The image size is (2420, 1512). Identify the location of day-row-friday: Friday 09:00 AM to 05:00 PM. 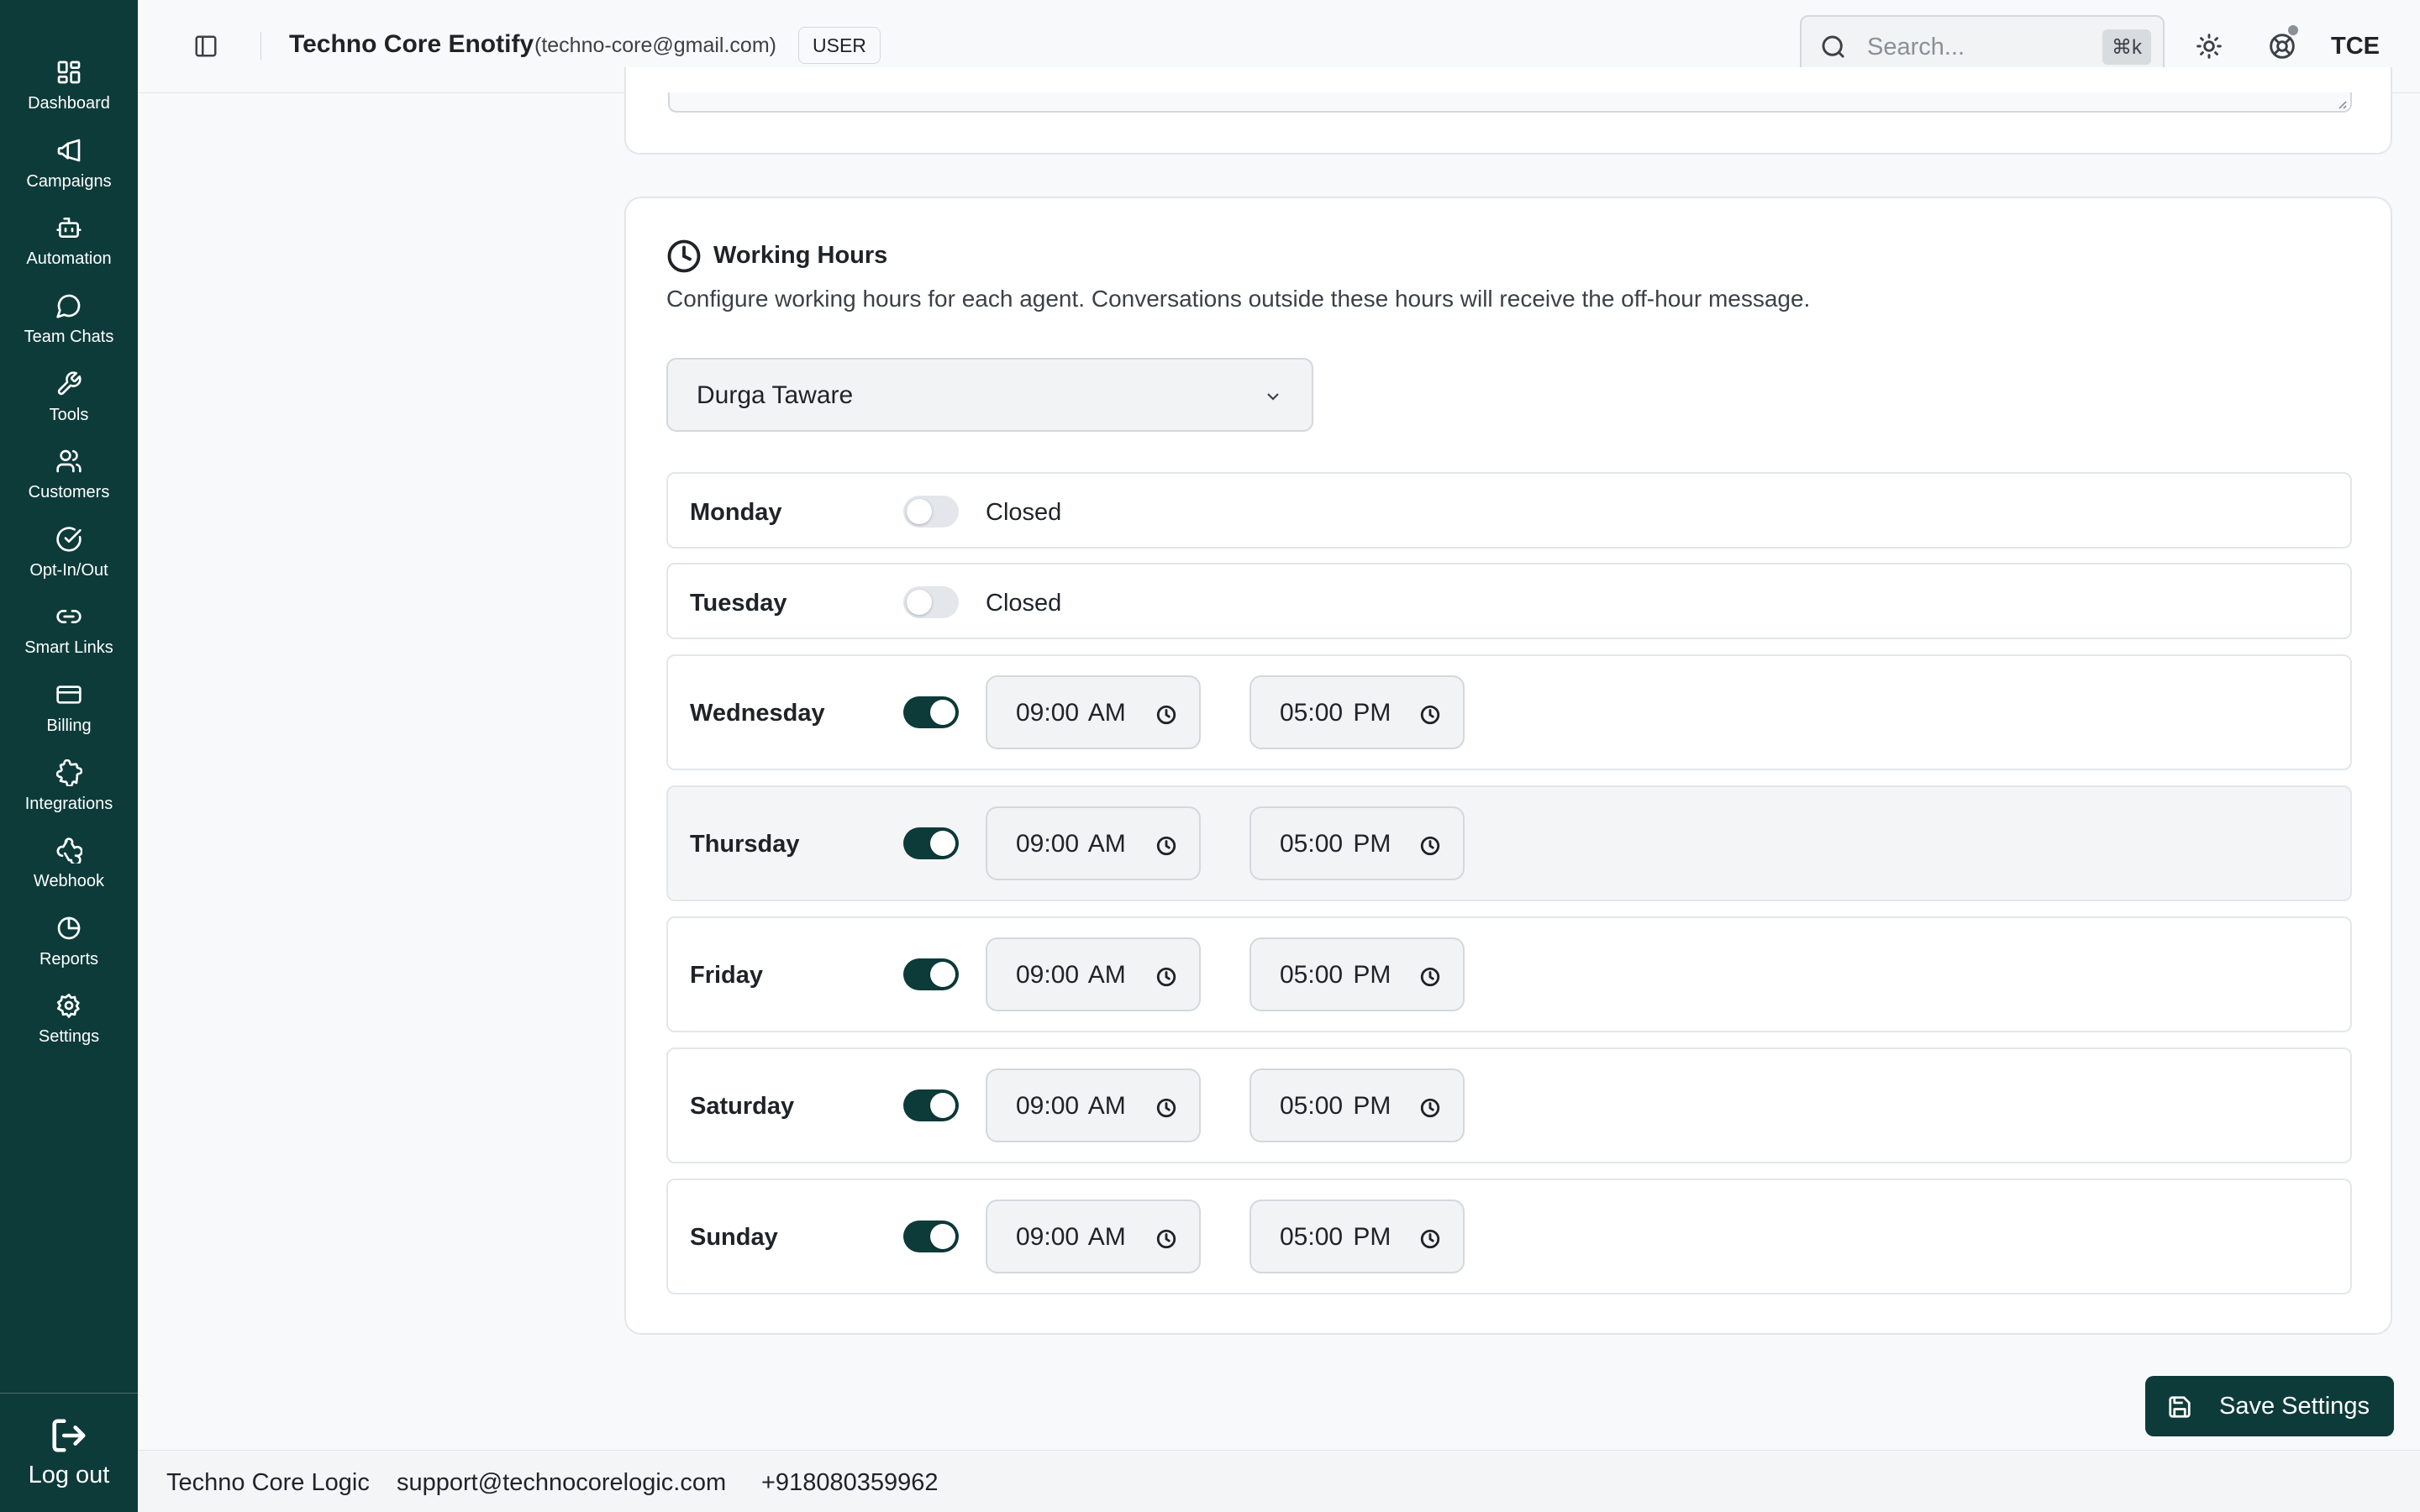
(1509, 974).